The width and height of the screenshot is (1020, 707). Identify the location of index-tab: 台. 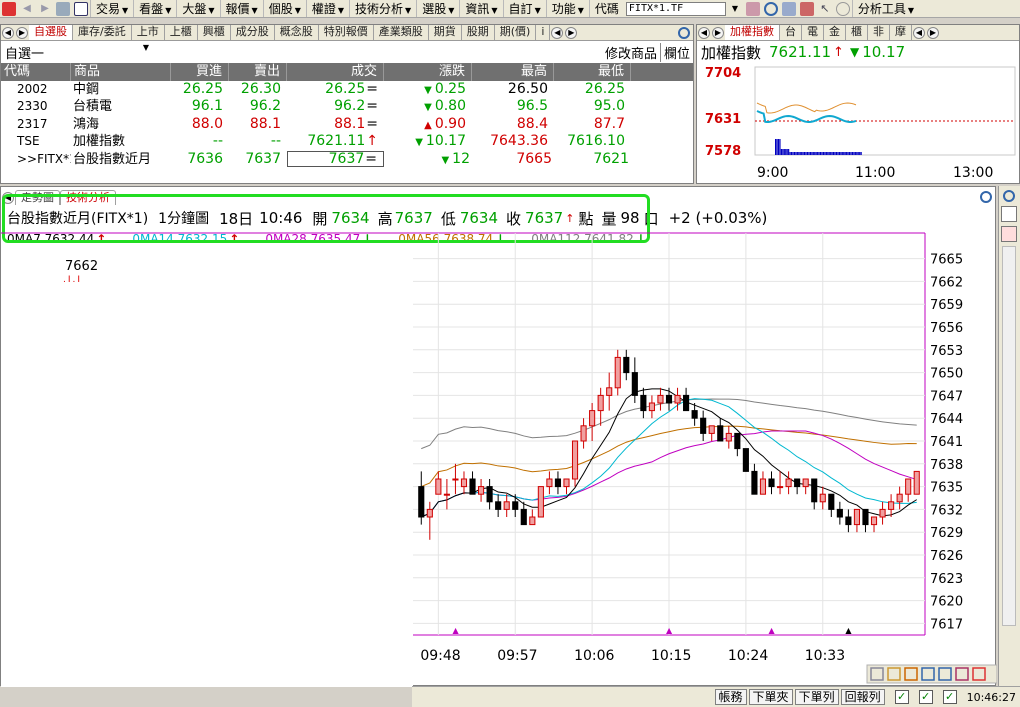
(791, 32).